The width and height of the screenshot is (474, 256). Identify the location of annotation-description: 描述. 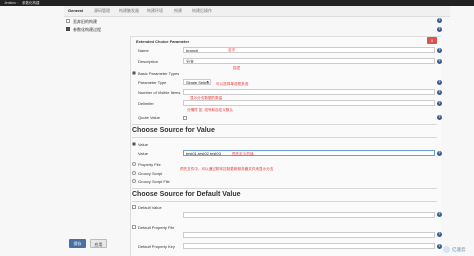
(237, 68).